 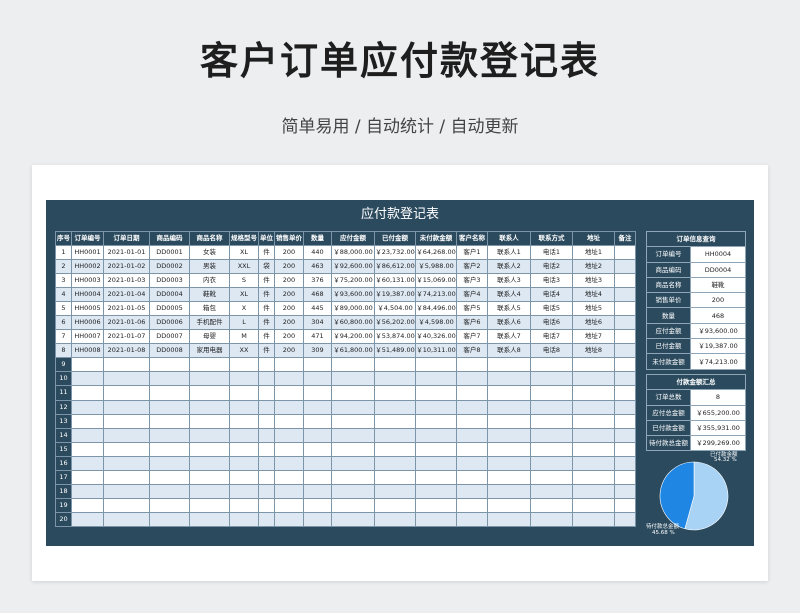 What do you see at coordinates (87, 267) in the screenshot?
I see `table-cell: HH0002` at bounding box center [87, 267].